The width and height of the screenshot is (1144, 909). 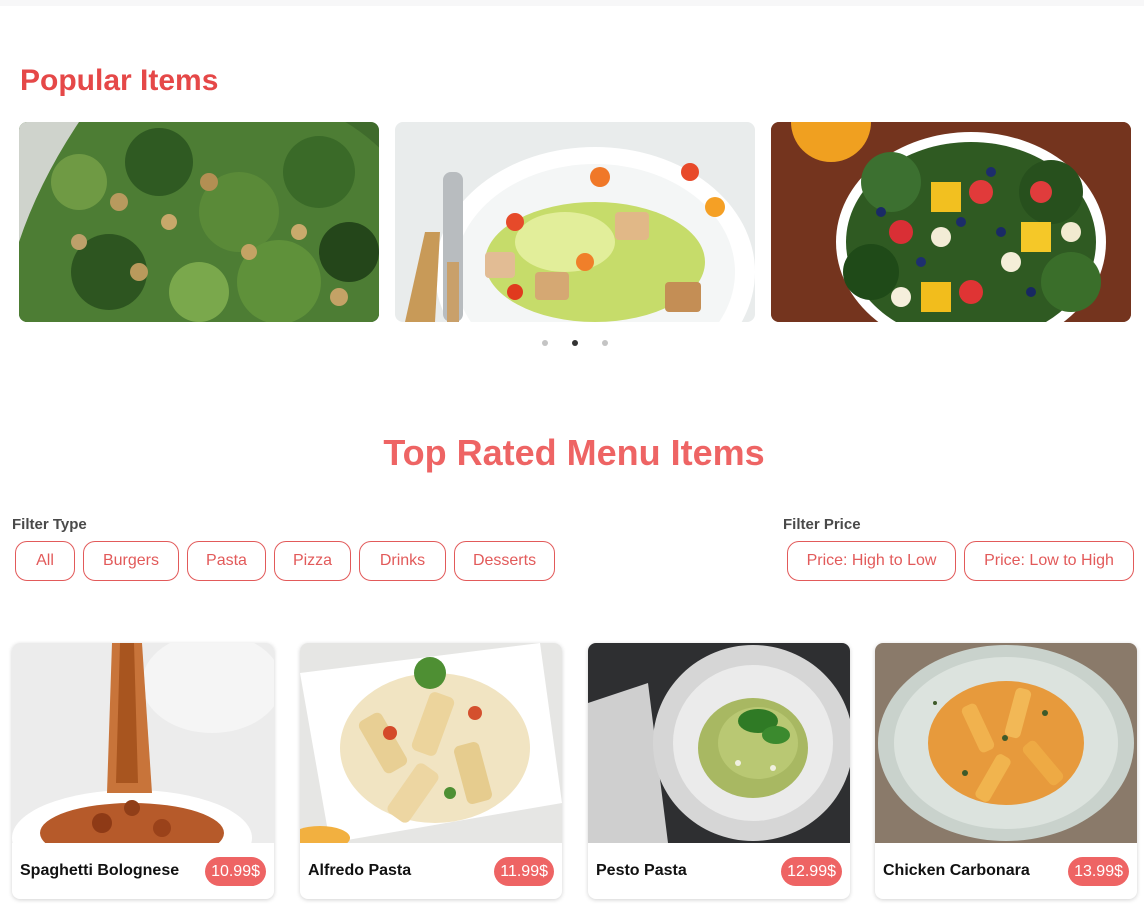 I want to click on alfredo-pasta-image, so click(x=431, y=743).